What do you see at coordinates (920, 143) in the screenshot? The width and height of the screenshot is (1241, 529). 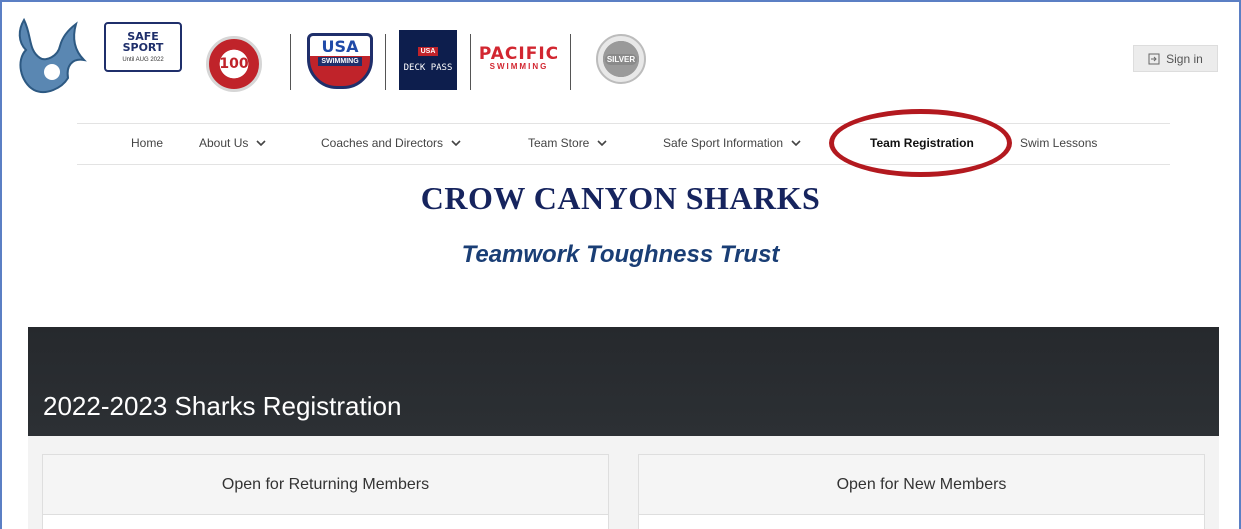 I see `highlight-circle` at bounding box center [920, 143].